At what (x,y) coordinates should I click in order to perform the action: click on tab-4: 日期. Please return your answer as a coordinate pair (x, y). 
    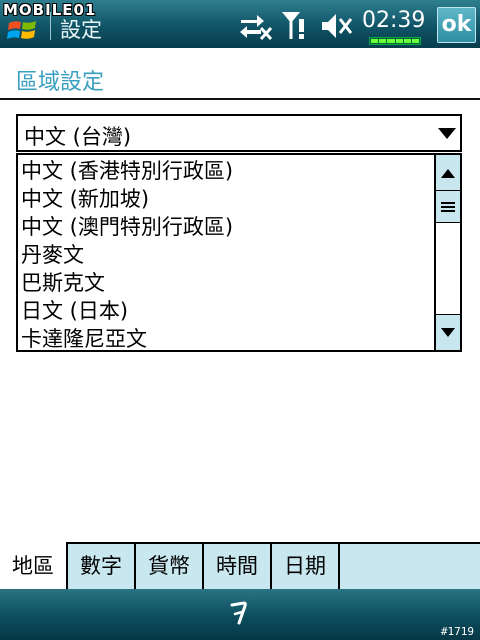
    Looking at the image, I should click on (306, 566).